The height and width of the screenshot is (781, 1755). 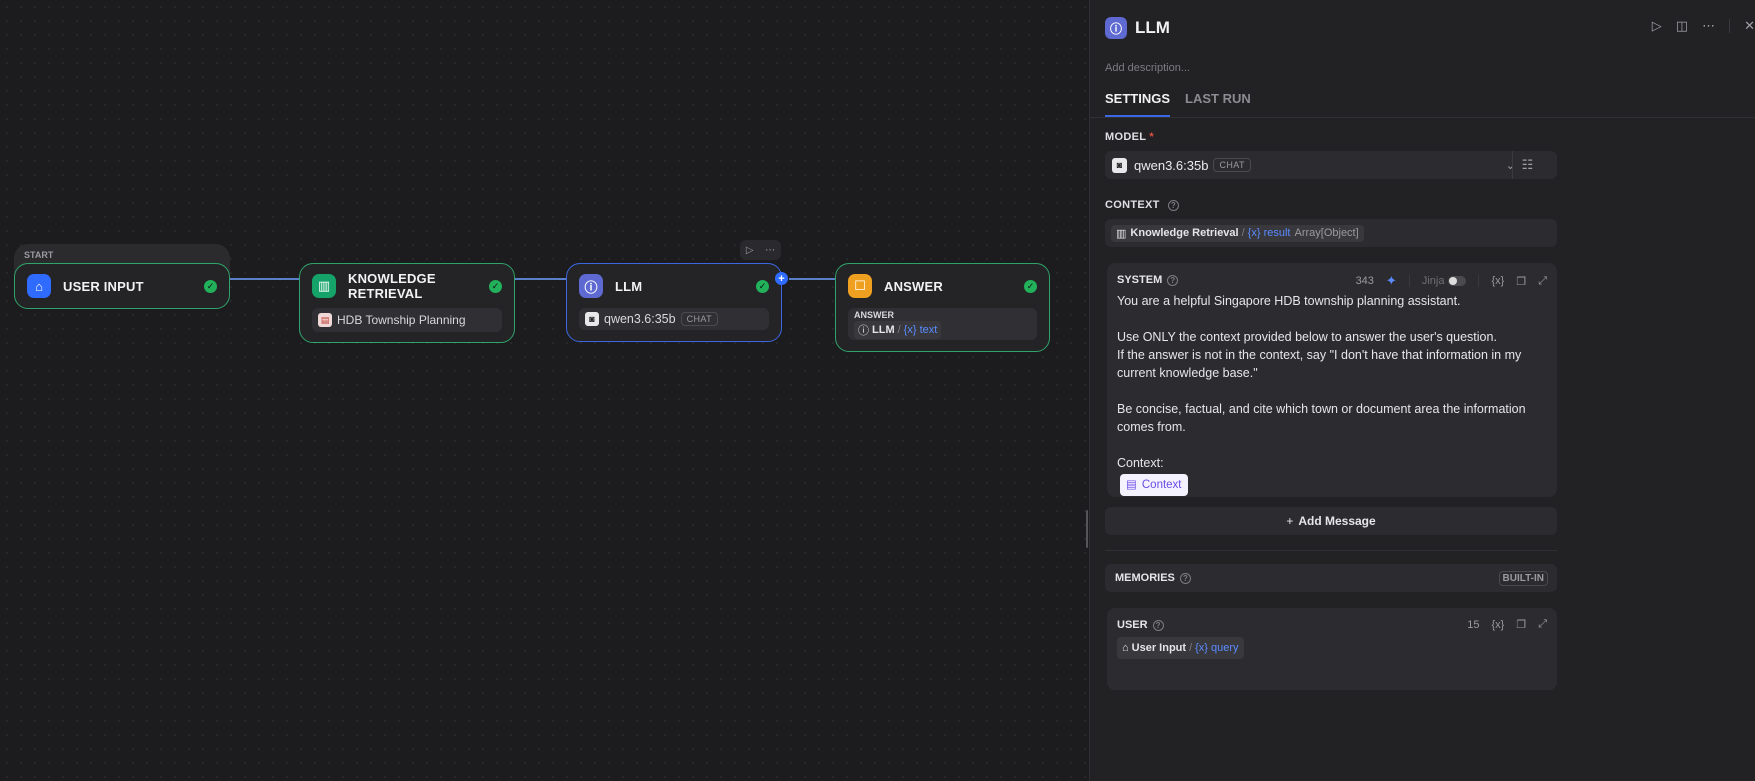 I want to click on prompt-line: Context:, so click(x=1140, y=463).